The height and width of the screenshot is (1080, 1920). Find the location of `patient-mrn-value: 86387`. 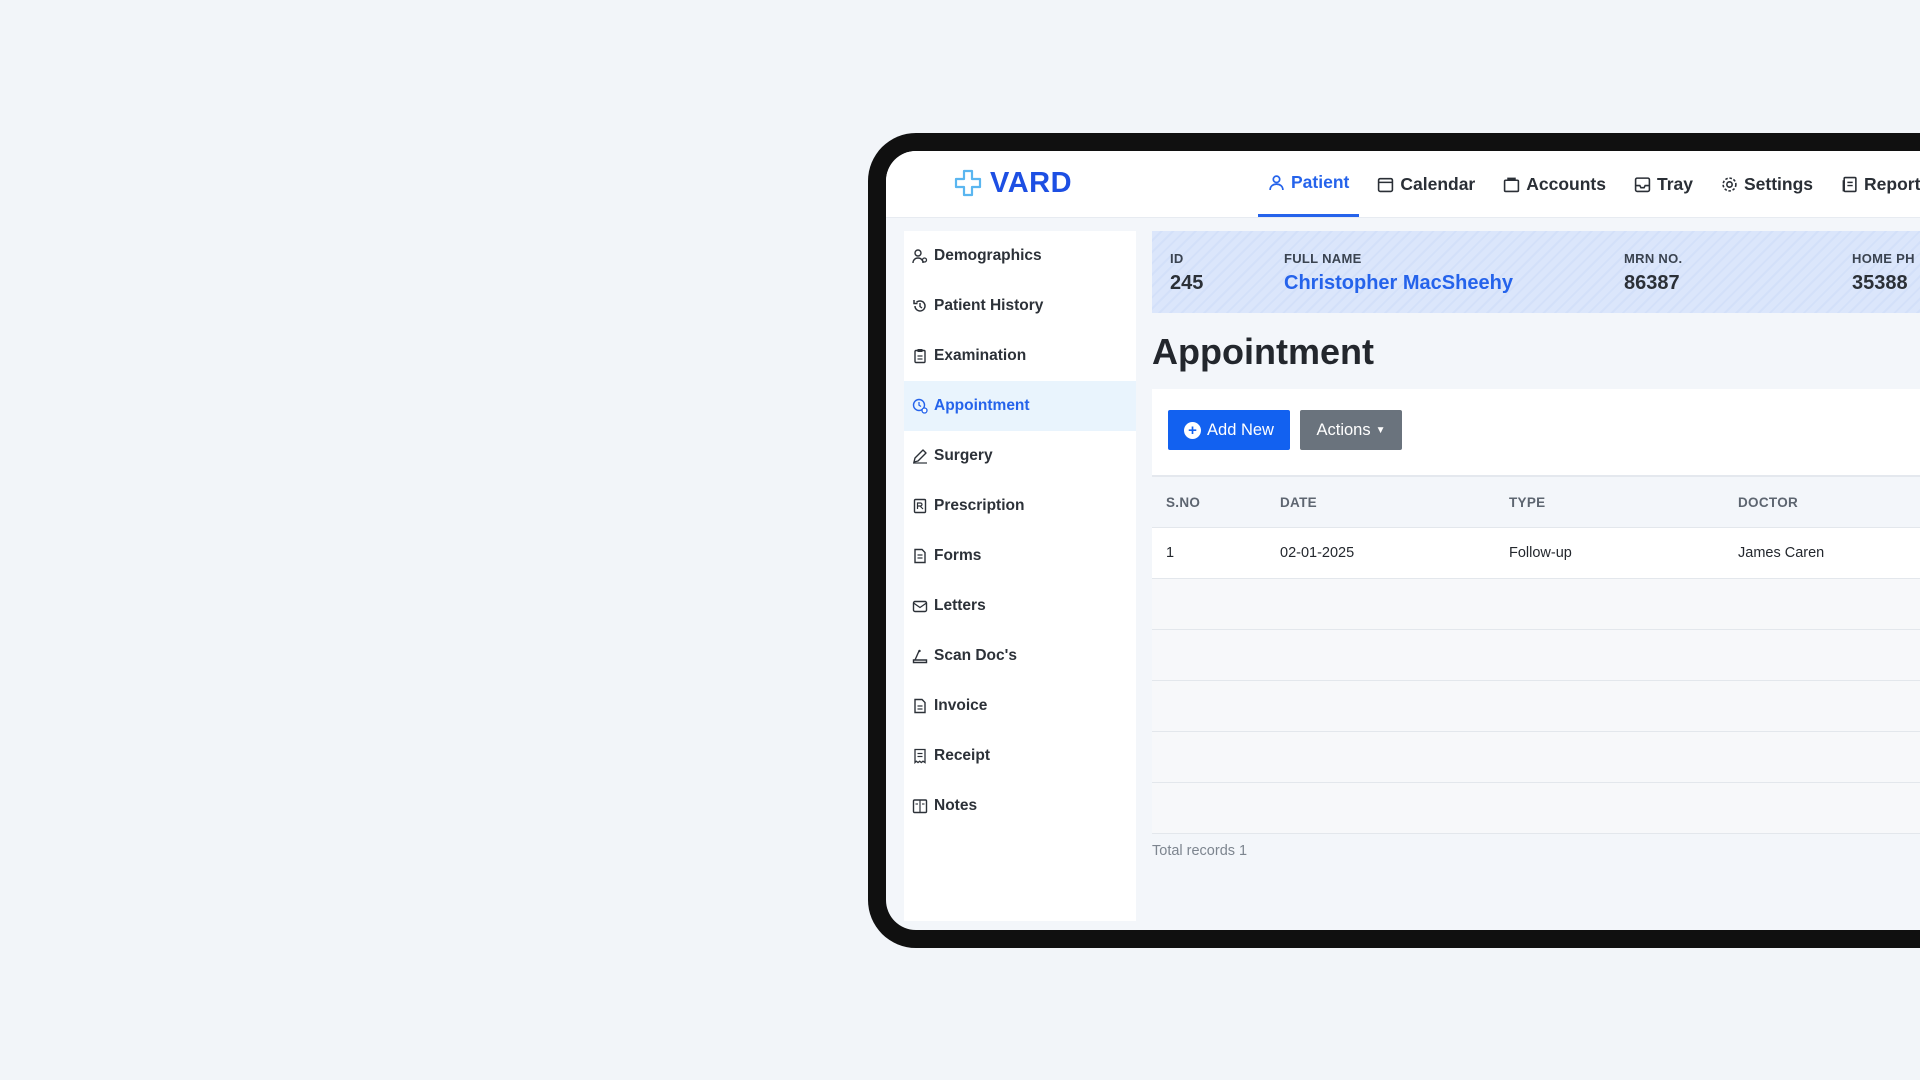

patient-mrn-value: 86387 is located at coordinates (1652, 283).